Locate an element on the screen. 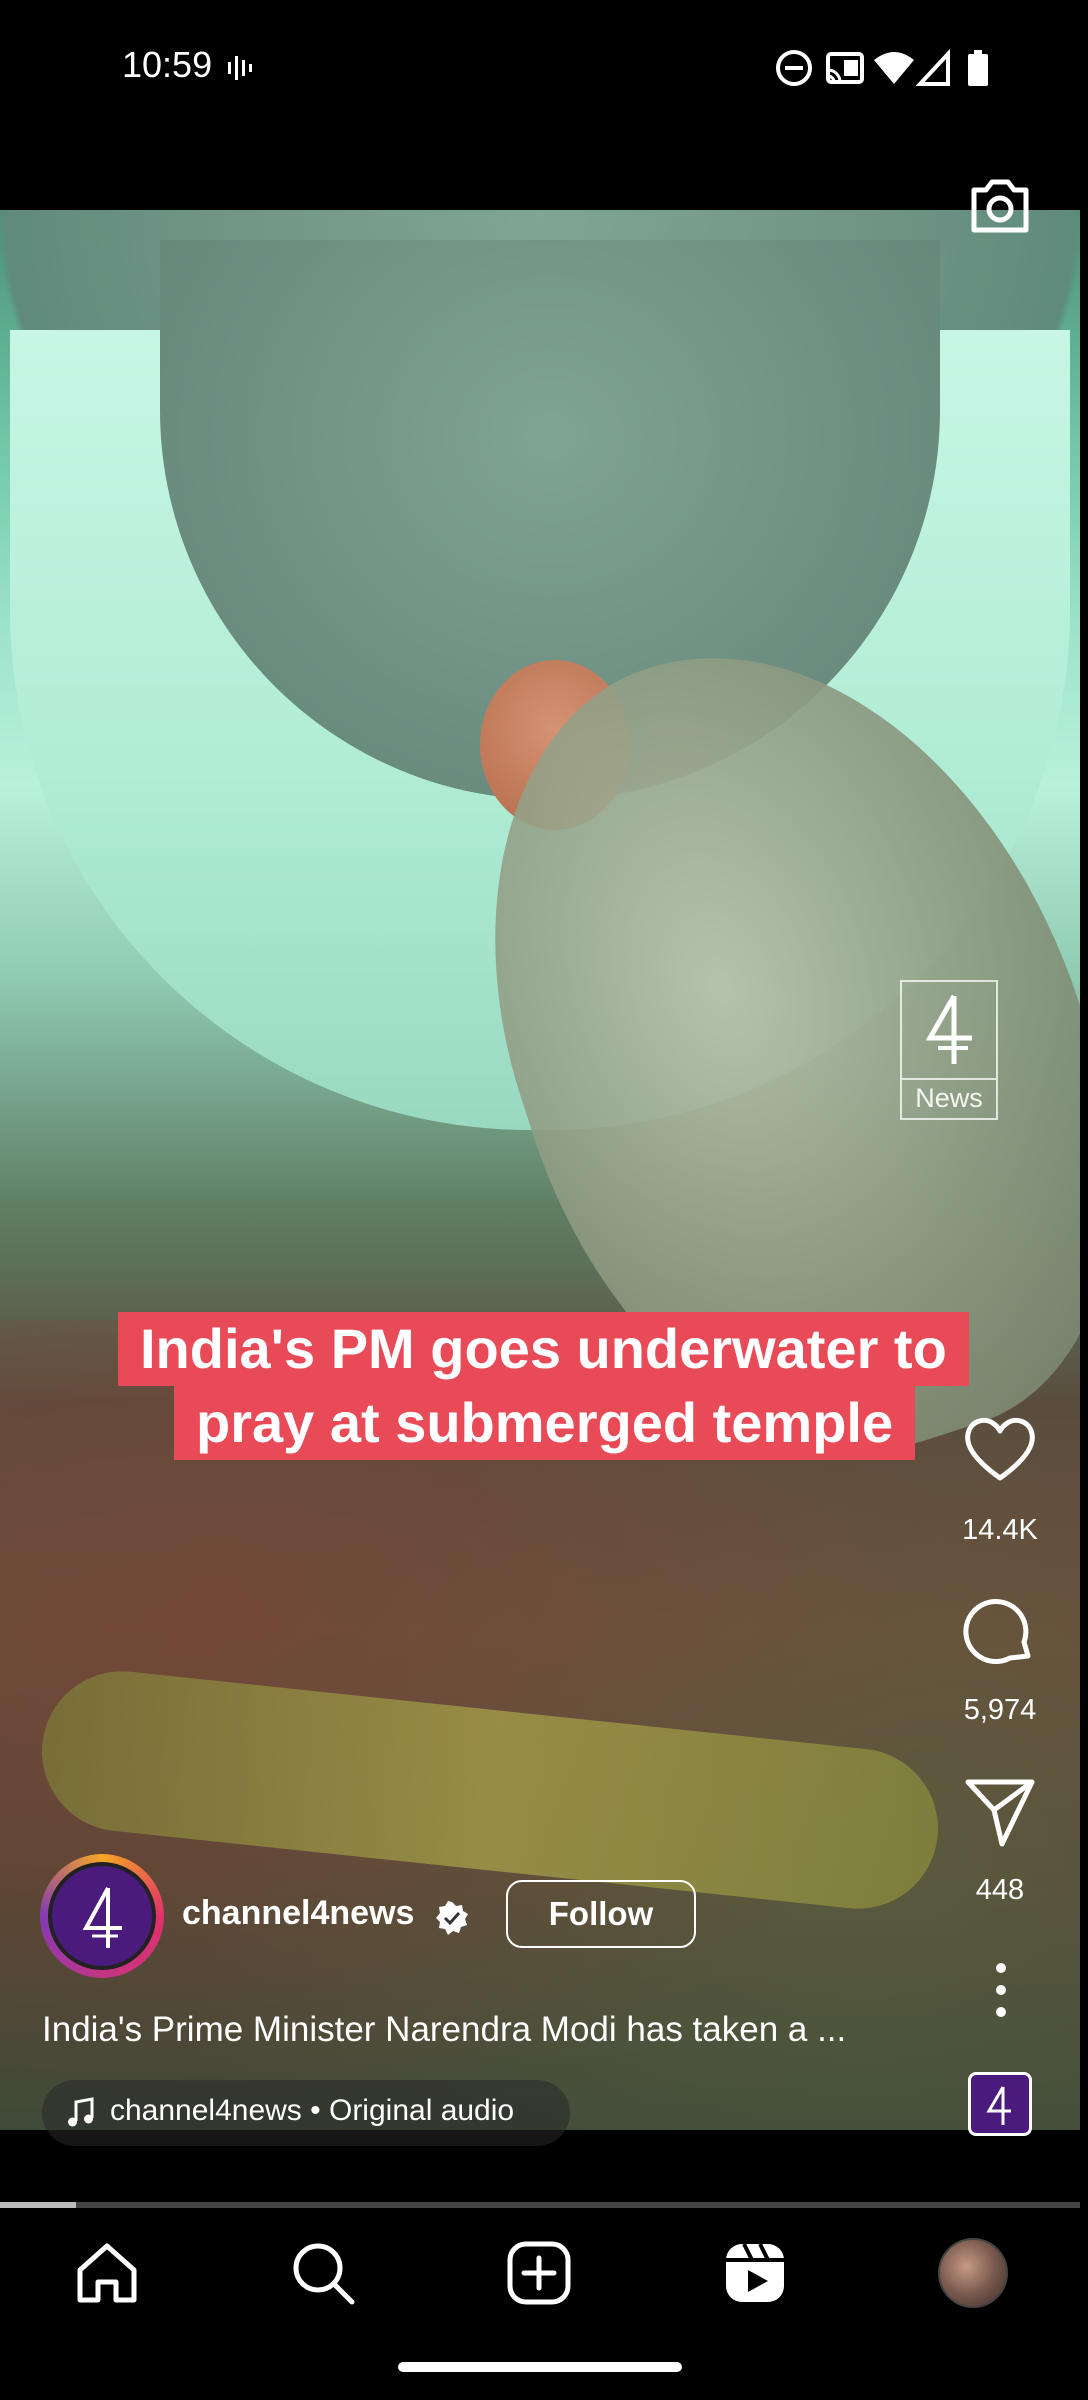 Image resolution: width=1088 pixels, height=2400 pixels. home-icon is located at coordinates (107, 2273).